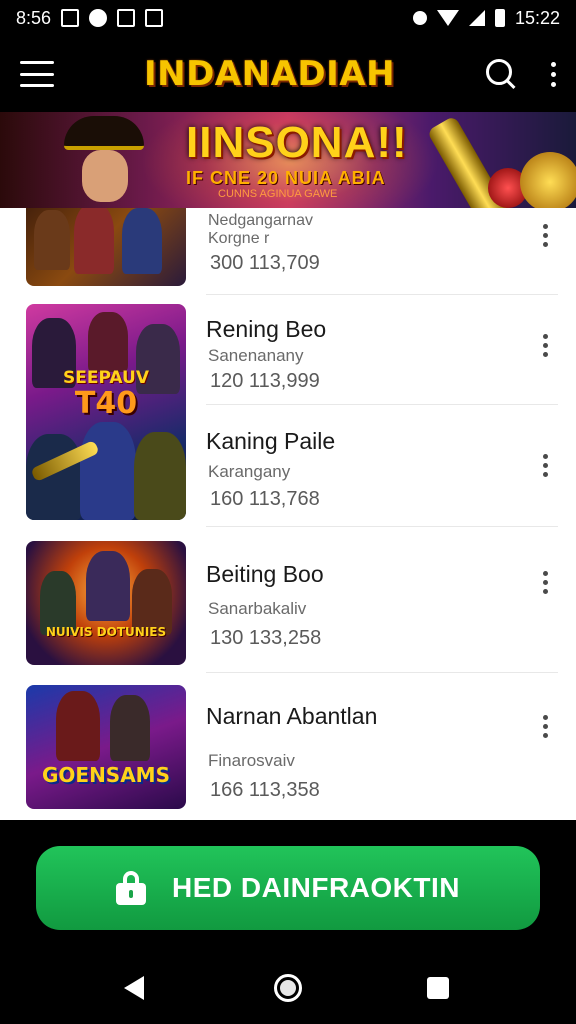 This screenshot has width=576, height=1024. Describe the element at coordinates (249, 471) in the screenshot. I see `item-subtitle: Karangany` at that location.